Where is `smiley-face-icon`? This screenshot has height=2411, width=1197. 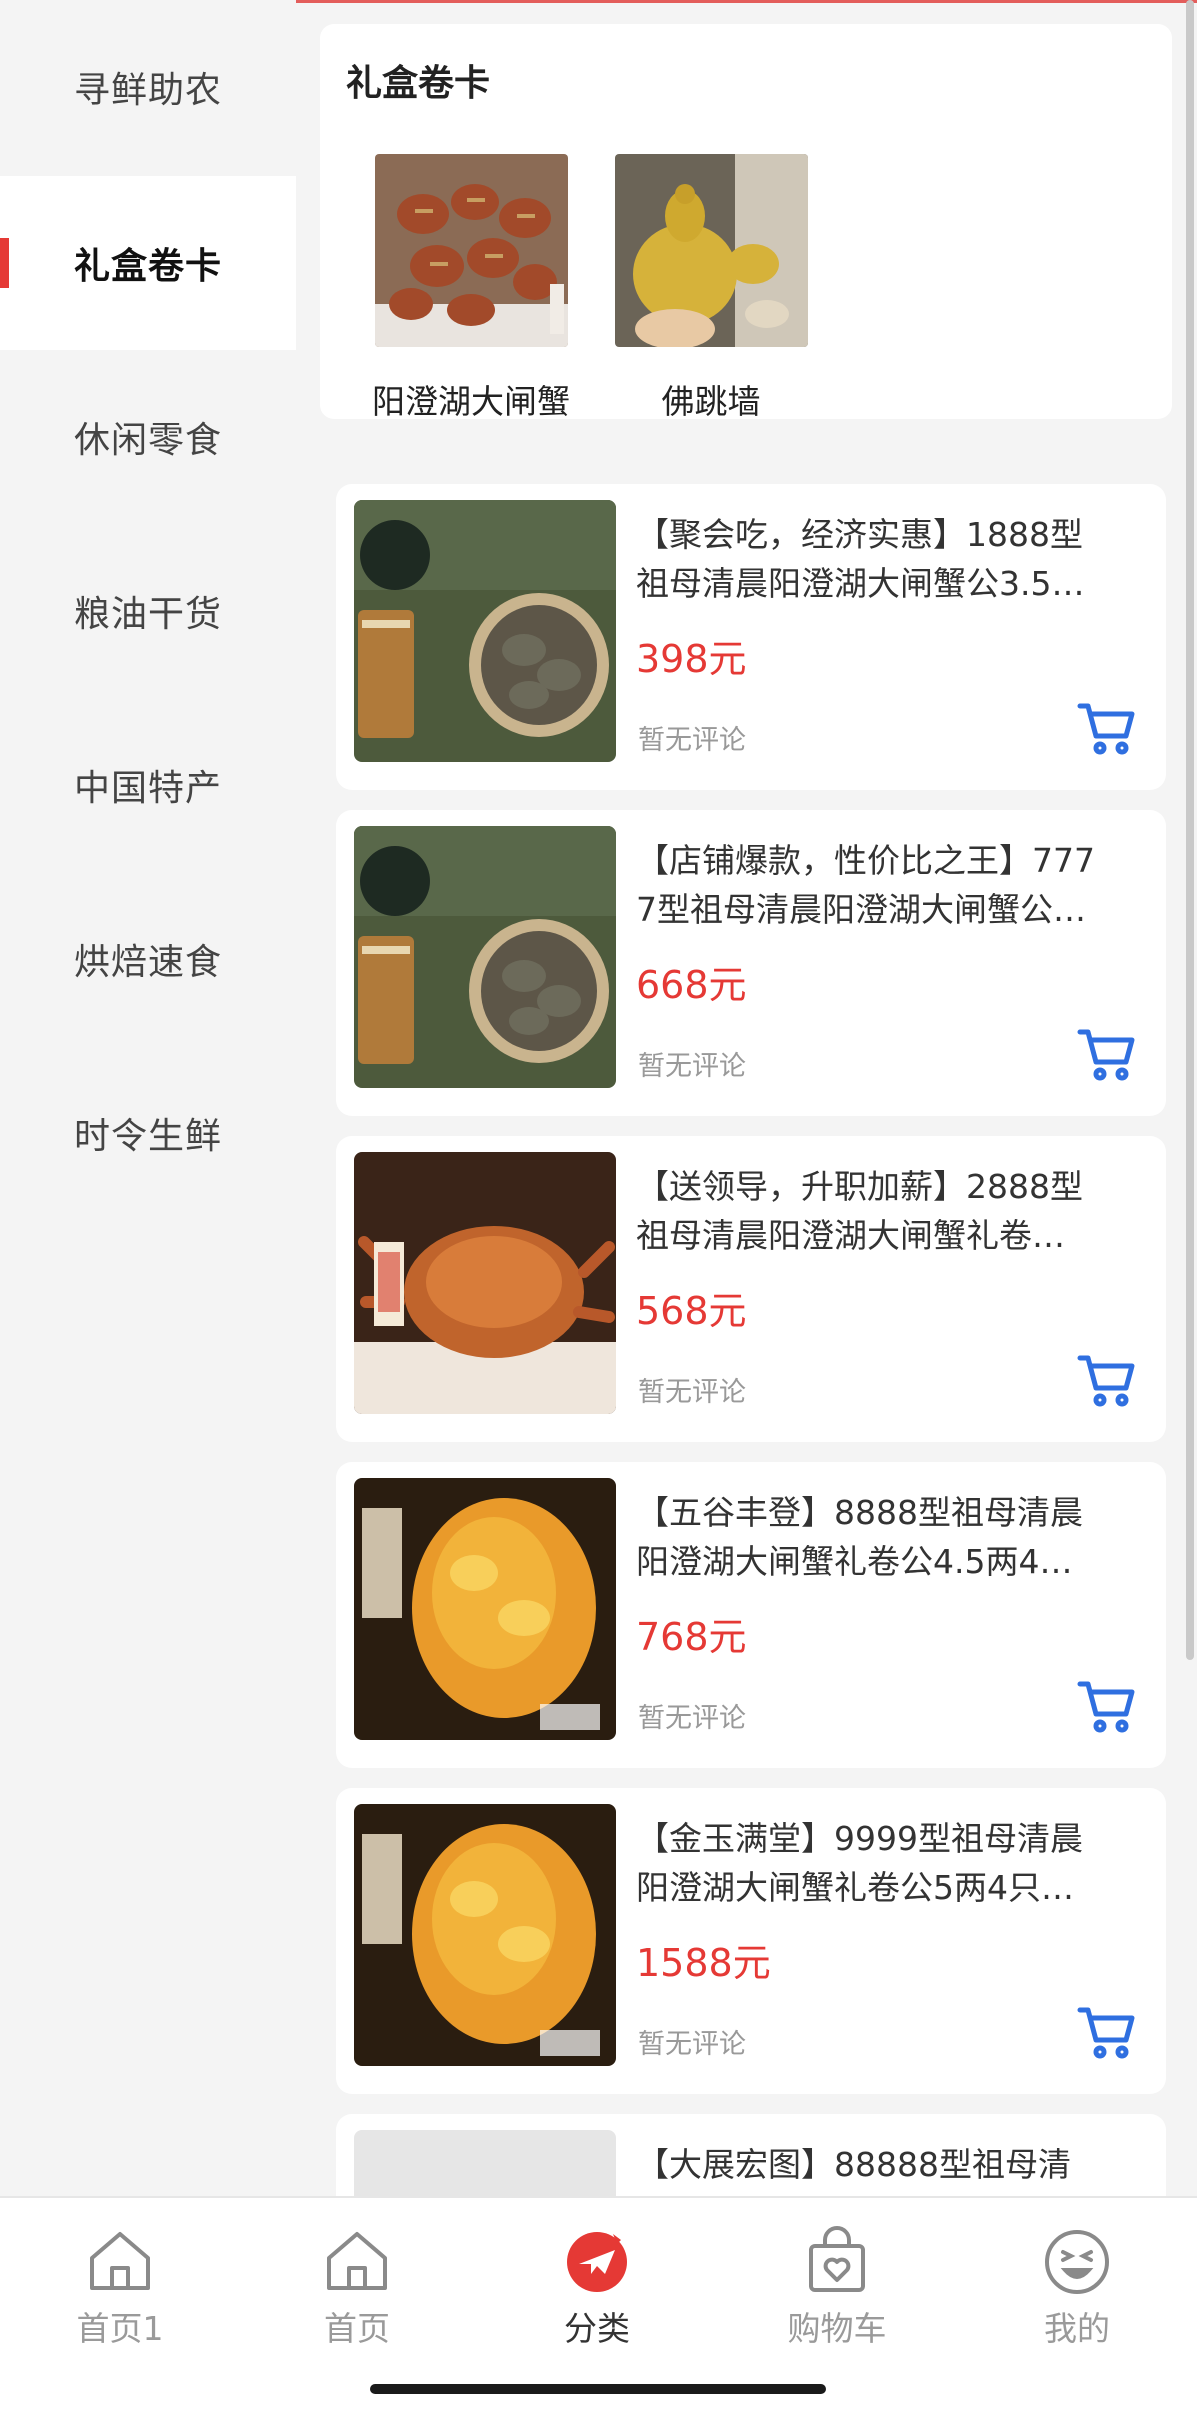 smiley-face-icon is located at coordinates (1077, 2262).